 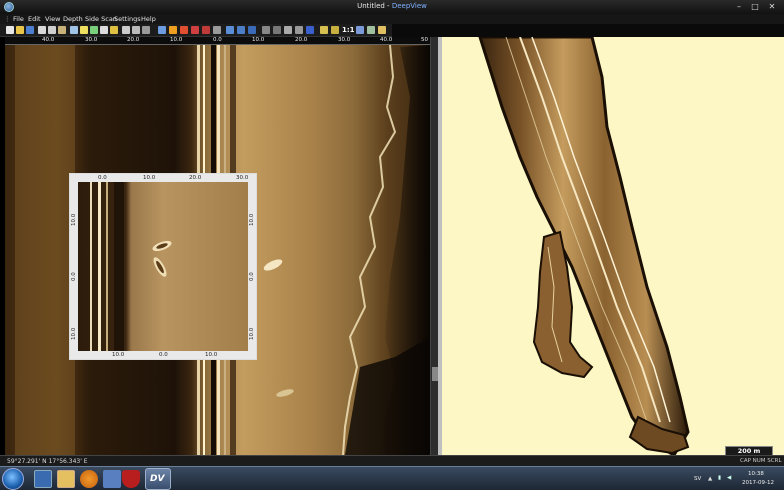 I want to click on maximize-button: □, so click(x=755, y=6).